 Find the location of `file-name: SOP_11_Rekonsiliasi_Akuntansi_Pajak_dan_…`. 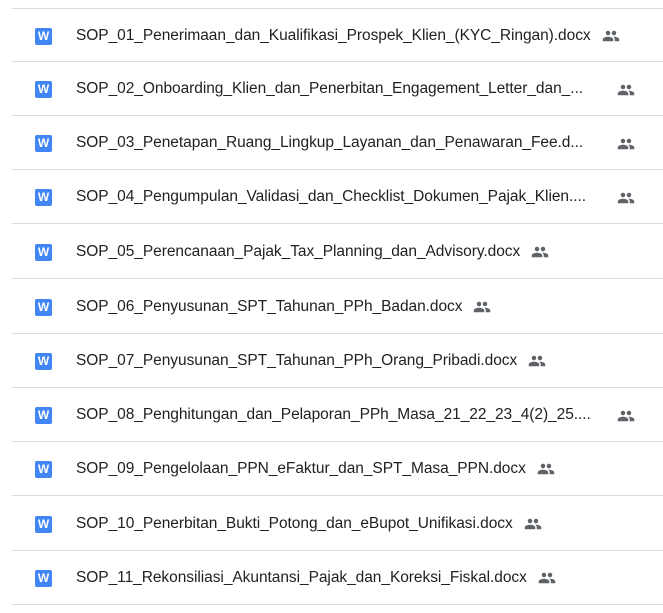

file-name: SOP_11_Rekonsiliasi_Akuntansi_Pajak_dan_… is located at coordinates (301, 578).